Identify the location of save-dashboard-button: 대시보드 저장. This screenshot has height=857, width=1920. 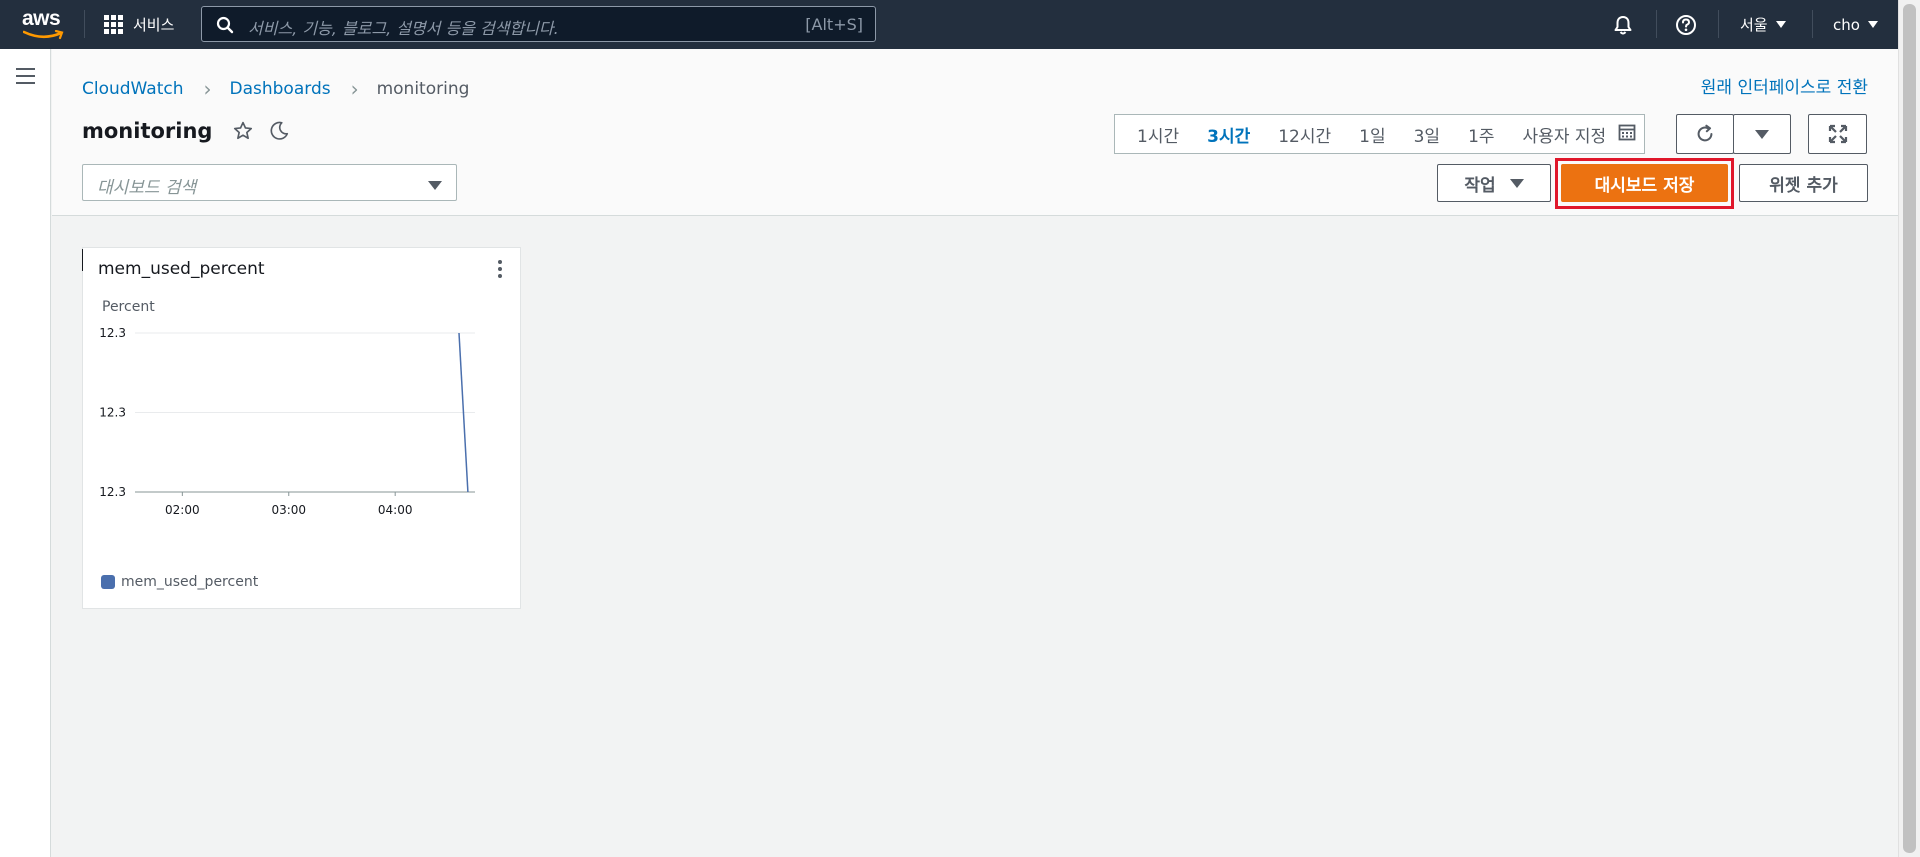
(1644, 183).